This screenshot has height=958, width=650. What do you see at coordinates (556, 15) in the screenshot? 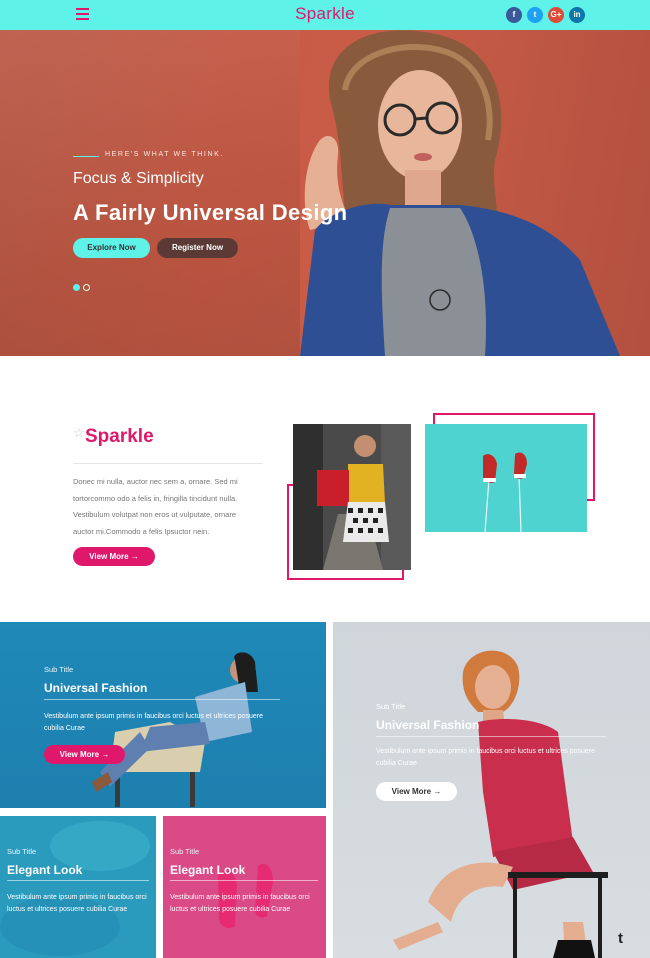
I see `google-plus-icon: G+` at bounding box center [556, 15].